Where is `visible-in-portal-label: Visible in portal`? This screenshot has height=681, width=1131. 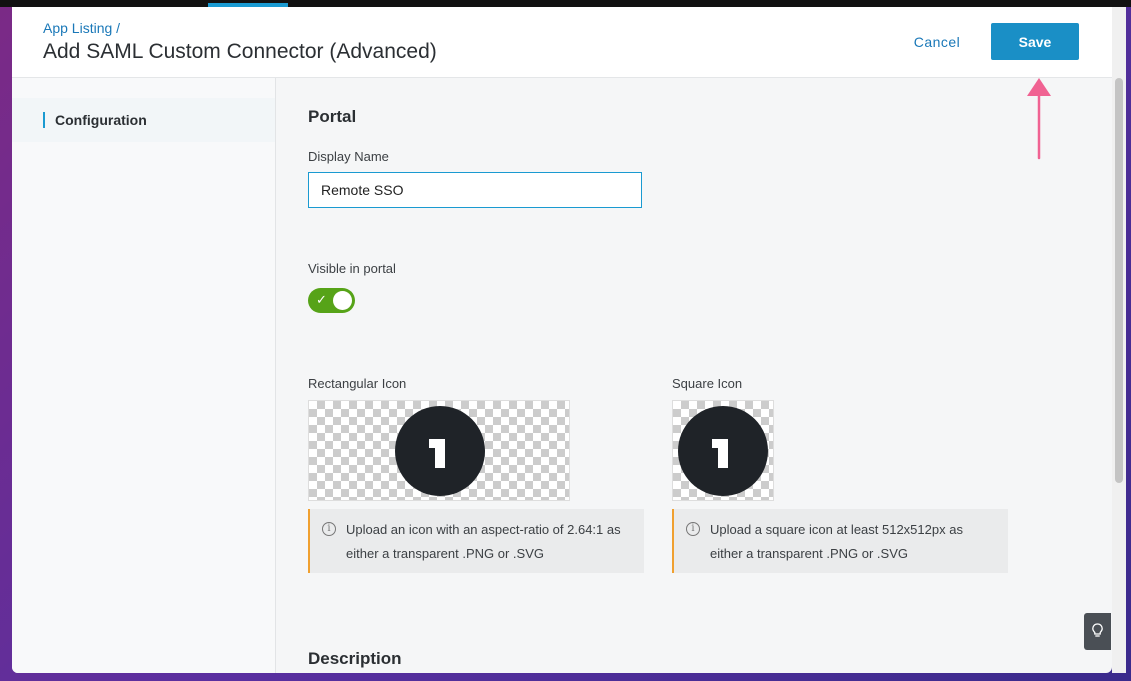 visible-in-portal-label: Visible in portal is located at coordinates (352, 268).